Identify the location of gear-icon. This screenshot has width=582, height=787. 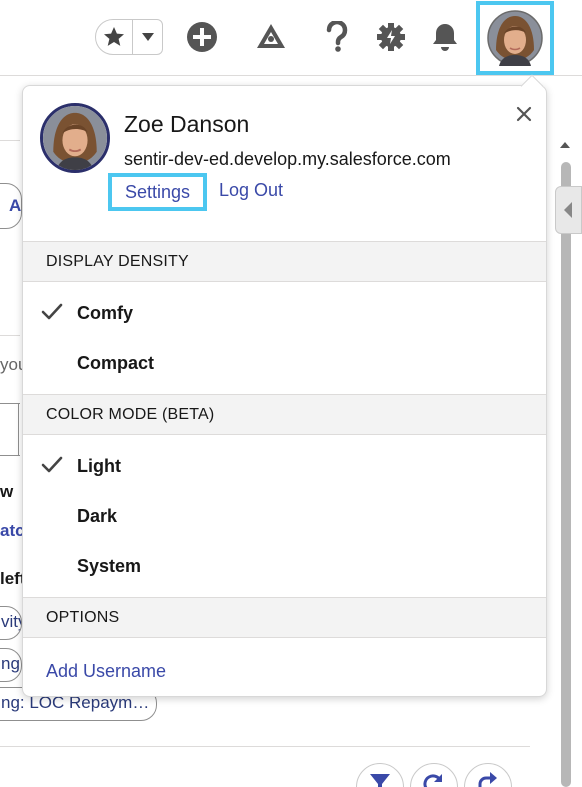
(391, 37).